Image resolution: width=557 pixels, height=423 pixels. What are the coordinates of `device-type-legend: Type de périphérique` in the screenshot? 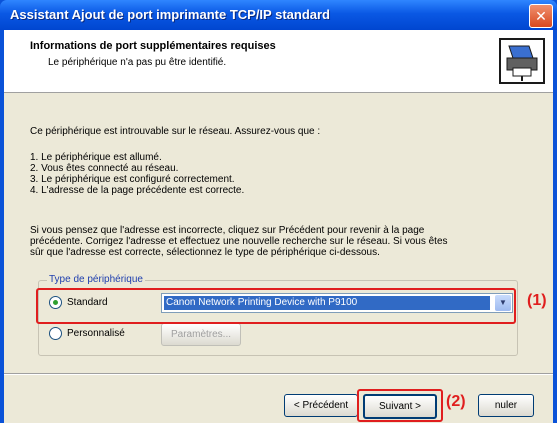 It's located at (96, 279).